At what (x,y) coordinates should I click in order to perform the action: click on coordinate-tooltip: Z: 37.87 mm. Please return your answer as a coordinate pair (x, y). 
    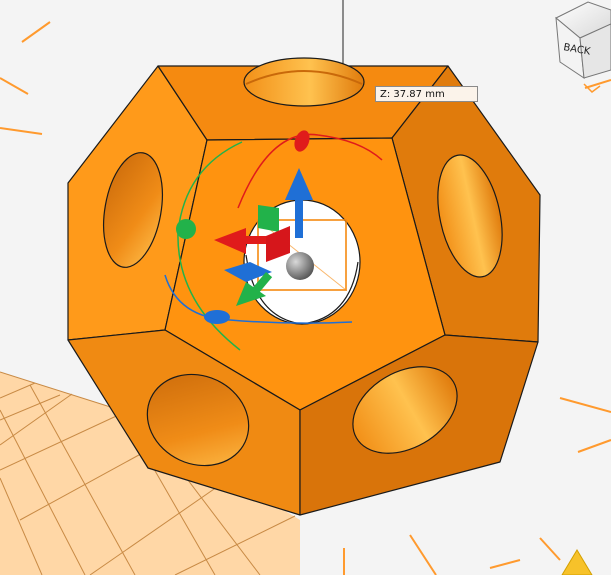
    Looking at the image, I should click on (426, 94).